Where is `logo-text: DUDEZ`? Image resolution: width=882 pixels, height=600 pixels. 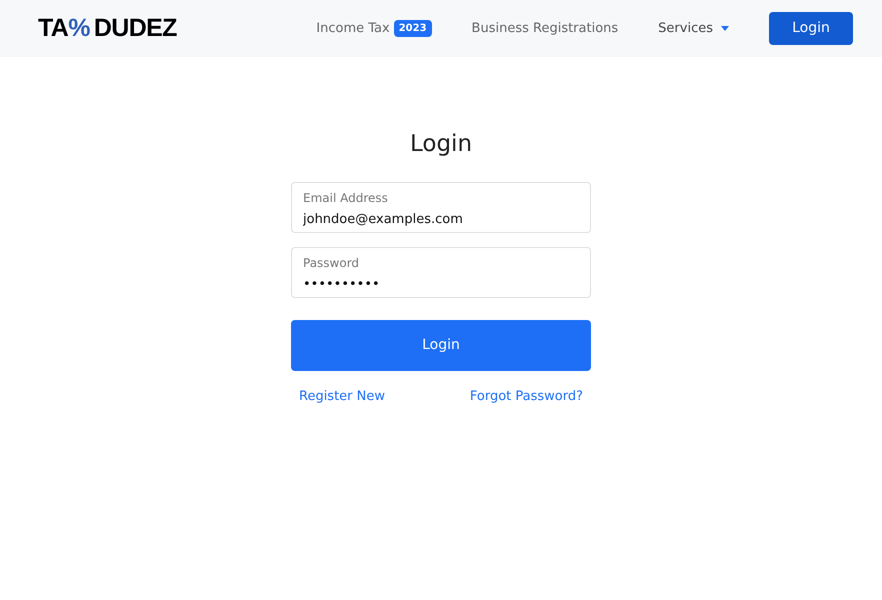 logo-text: DUDEZ is located at coordinates (135, 28).